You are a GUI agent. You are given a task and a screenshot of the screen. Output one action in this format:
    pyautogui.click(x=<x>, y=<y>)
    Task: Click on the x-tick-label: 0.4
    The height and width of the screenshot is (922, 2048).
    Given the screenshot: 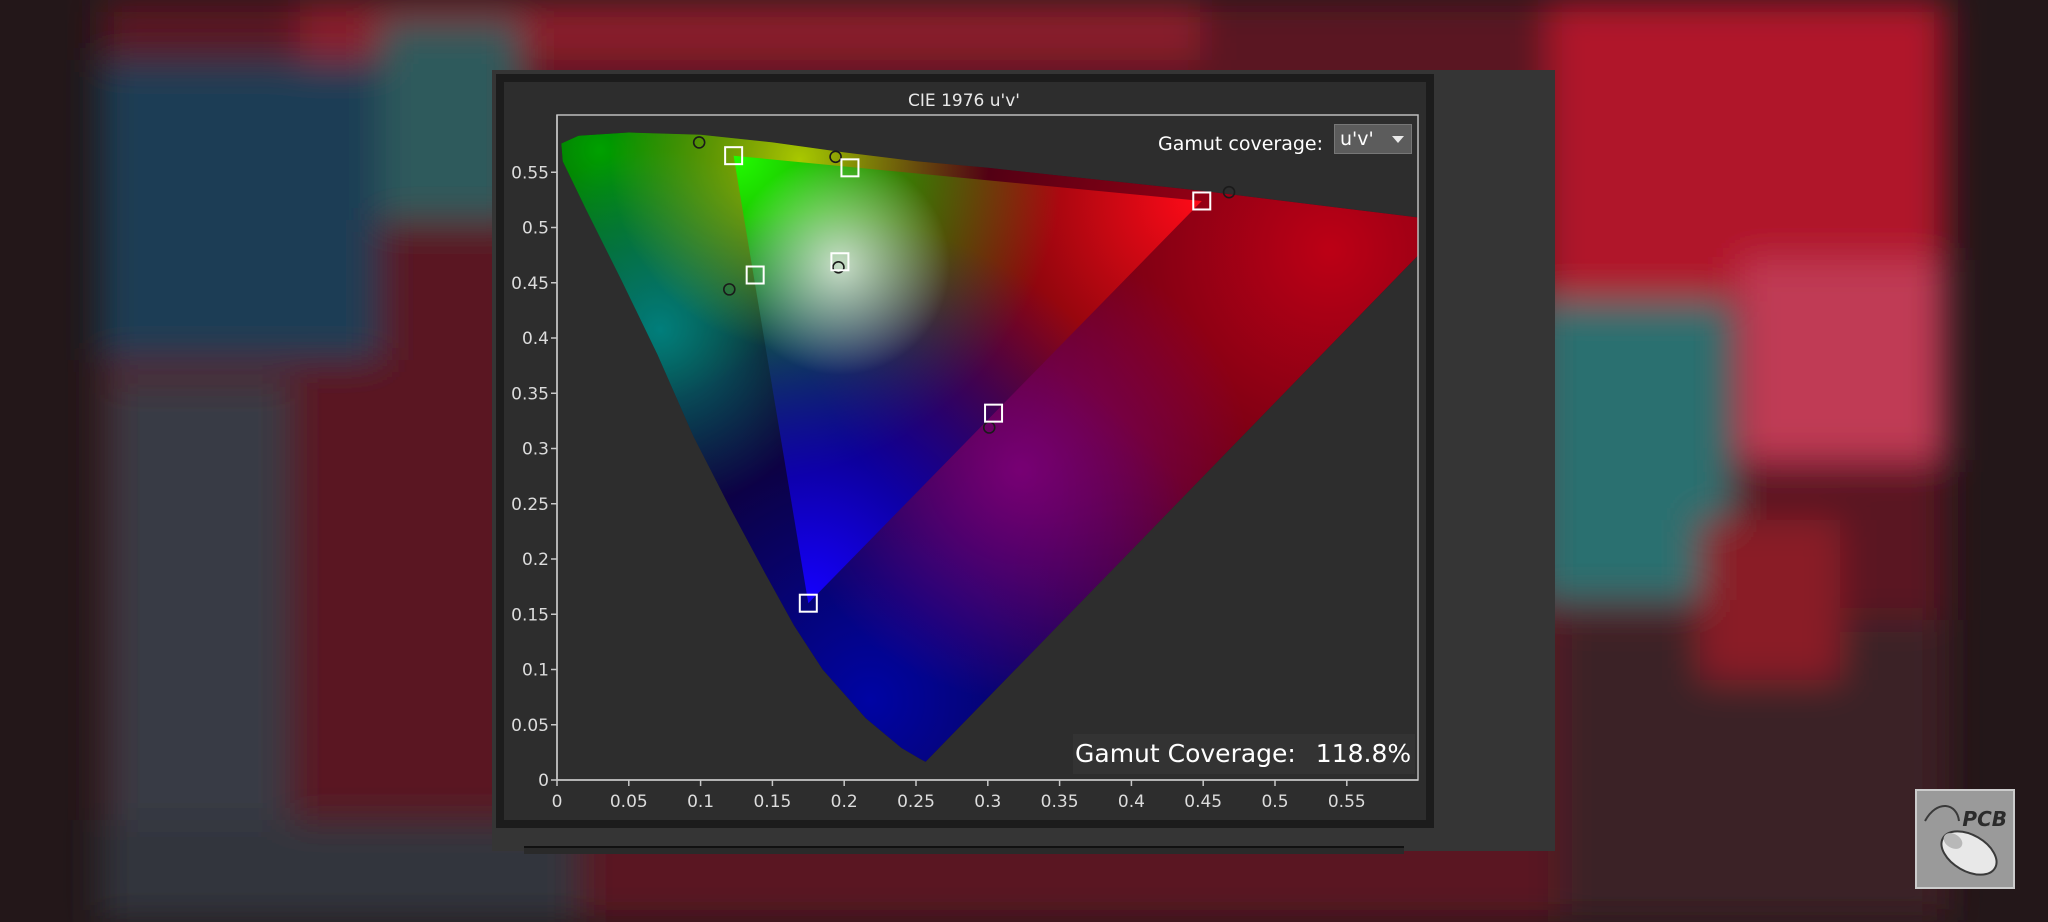 What is the action you would take?
    pyautogui.click(x=1131, y=802)
    